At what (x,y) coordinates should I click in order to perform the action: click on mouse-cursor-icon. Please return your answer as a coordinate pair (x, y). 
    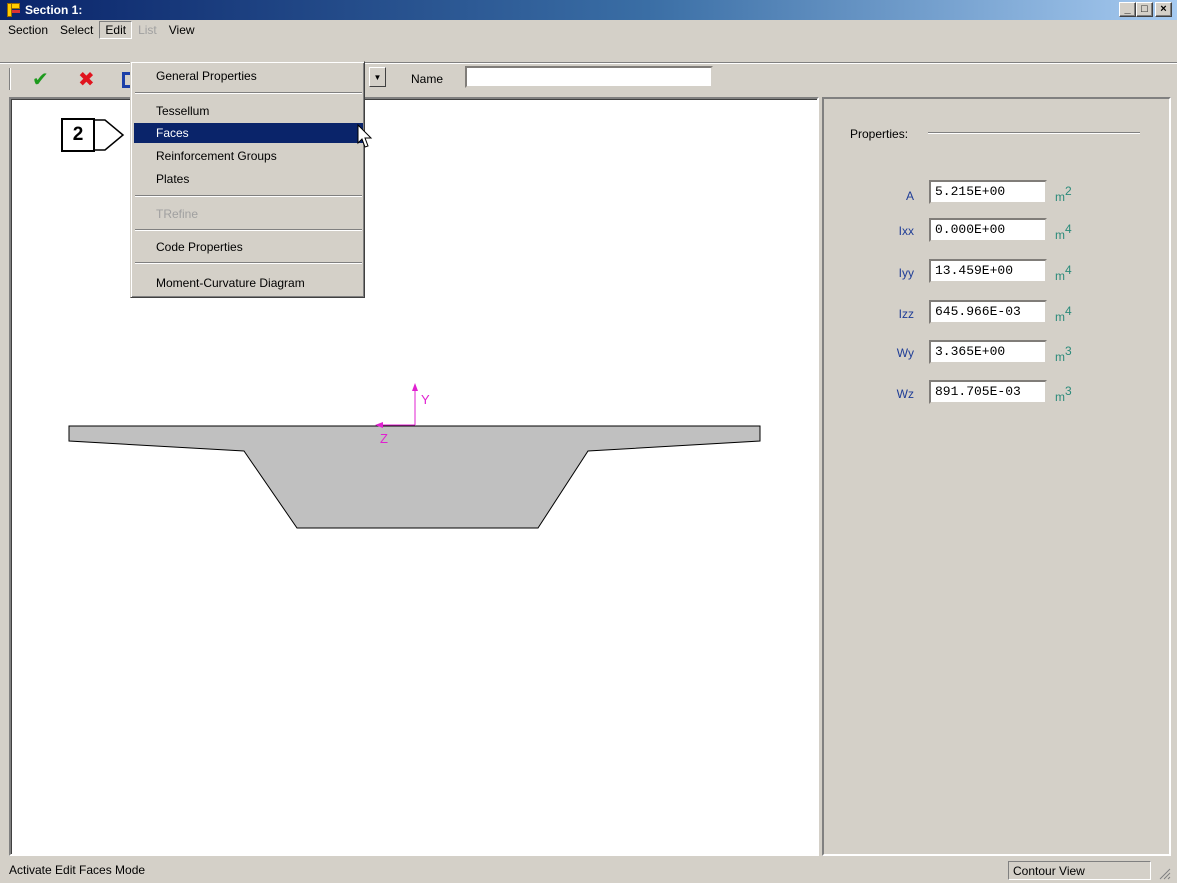
    Looking at the image, I should click on (365, 135).